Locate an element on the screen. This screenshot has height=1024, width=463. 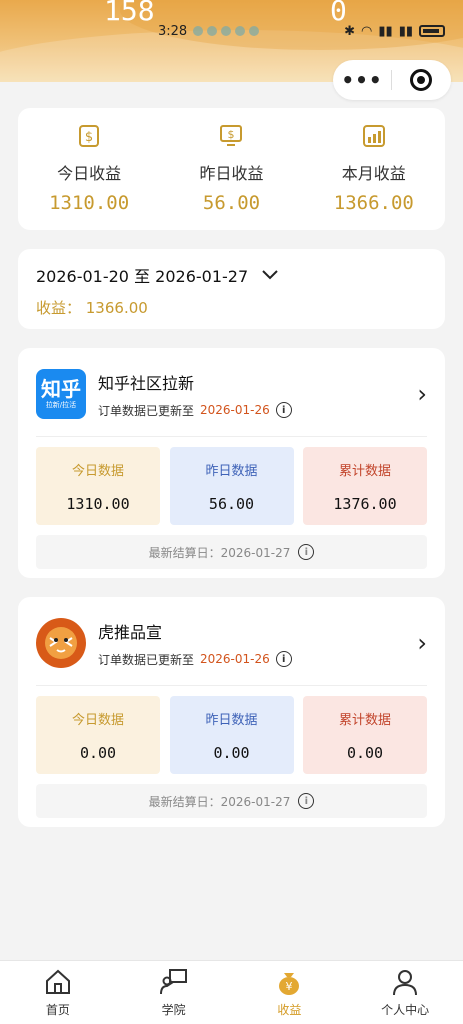
chevron-down-icon is located at coordinates (270, 275).